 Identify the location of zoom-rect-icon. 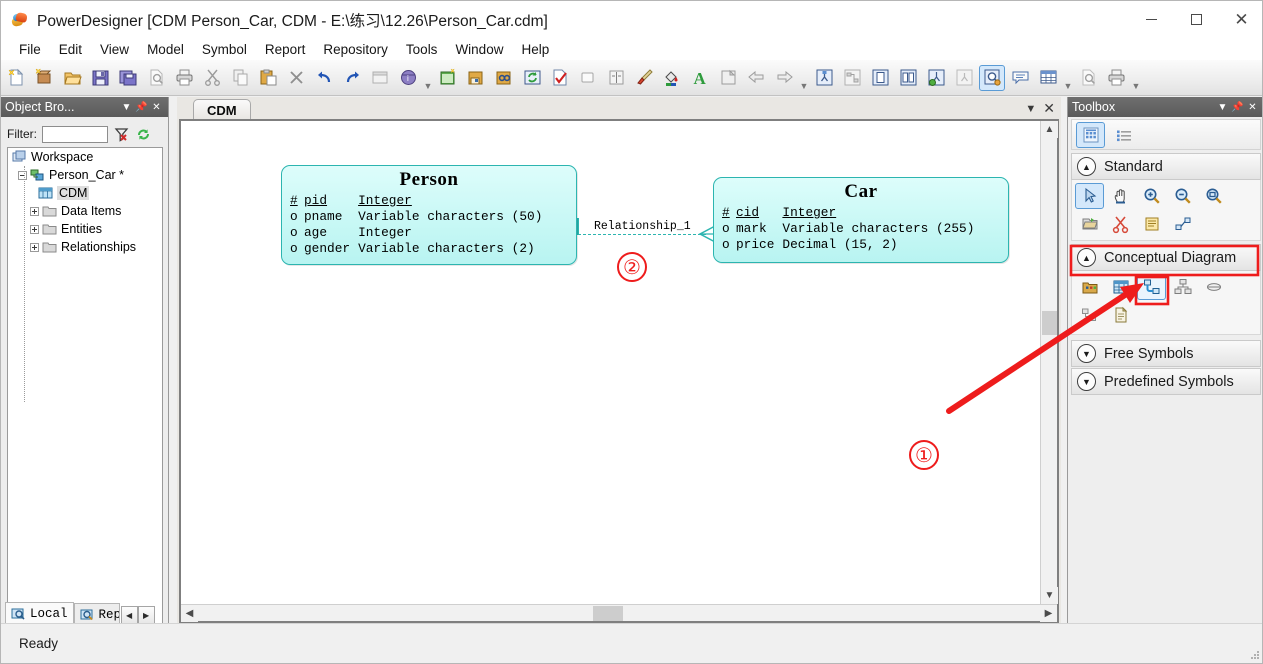
(1213, 196).